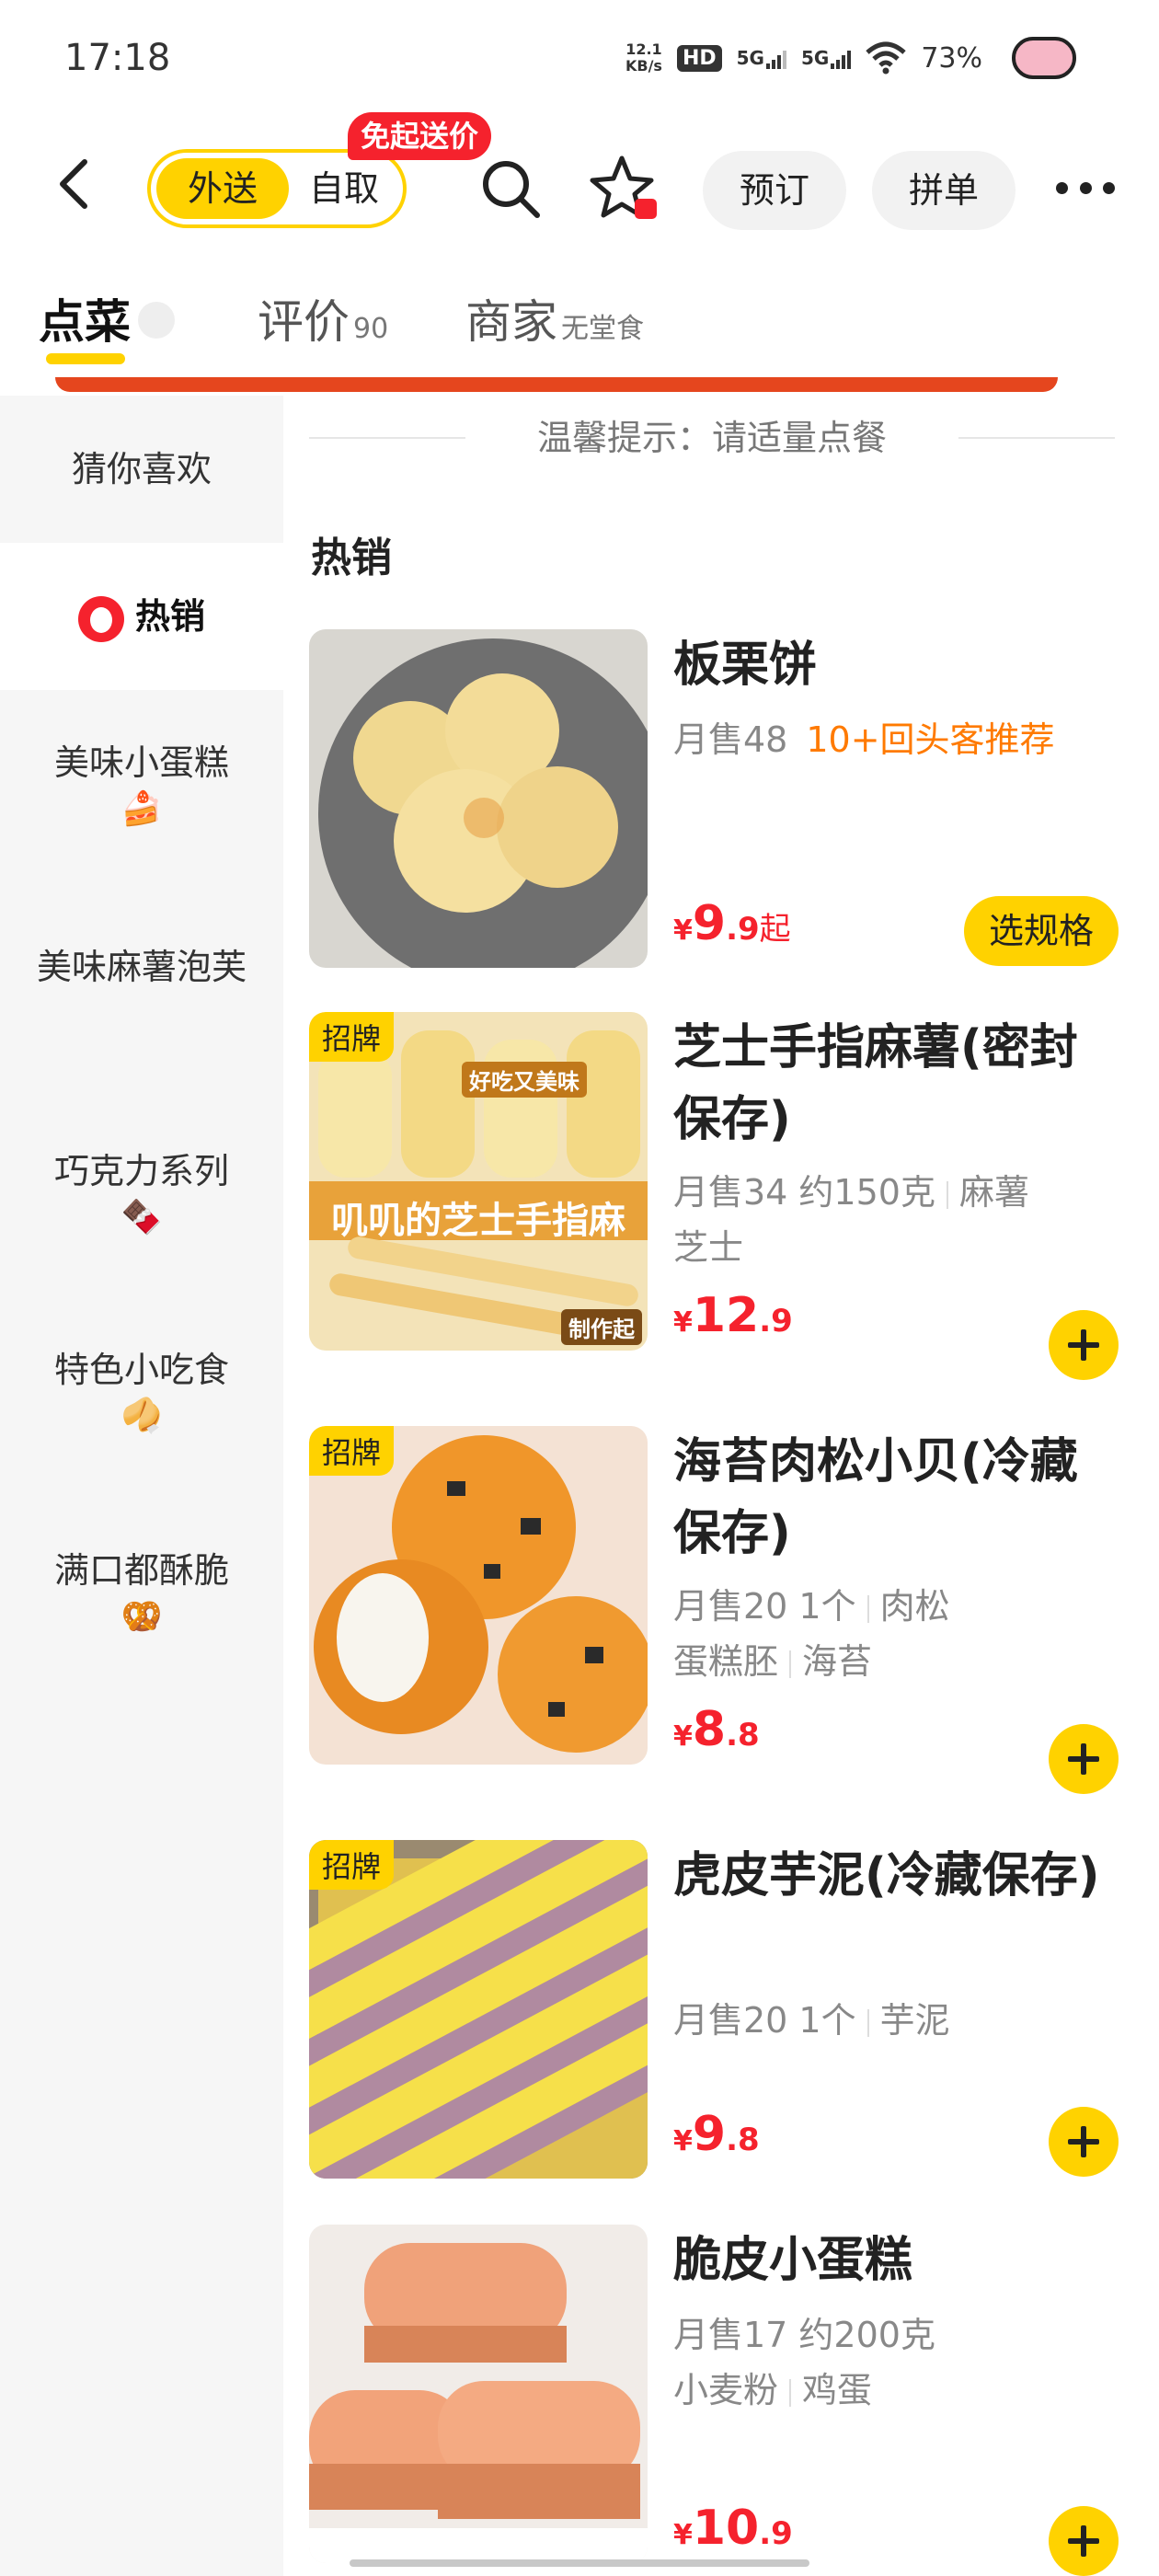 The height and width of the screenshot is (2576, 1159). I want to click on sidebar-item-label: 满口都酥脆, so click(141, 1570).